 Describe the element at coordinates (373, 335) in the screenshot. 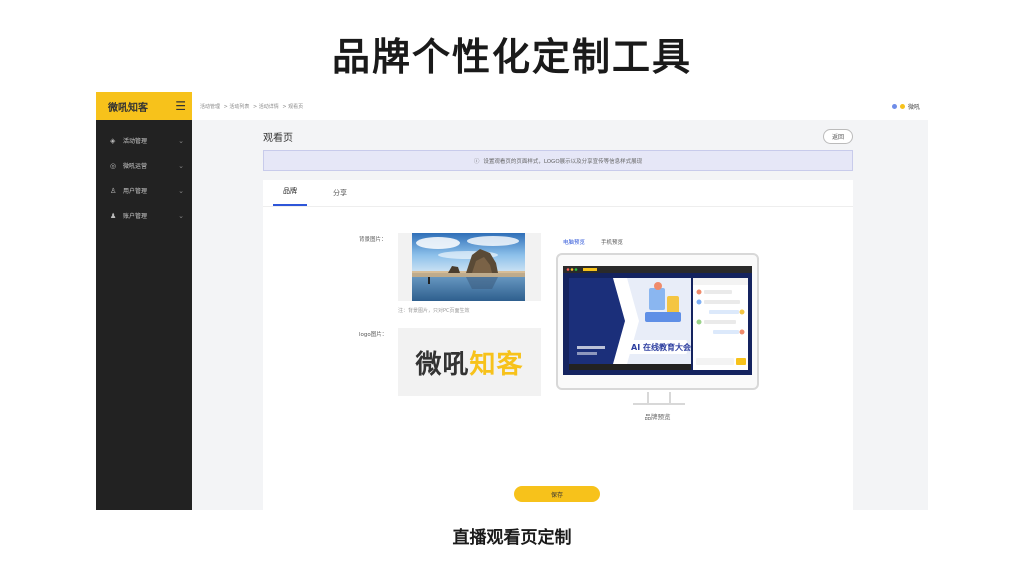

I see `logo-image-label: logo图片：` at that location.